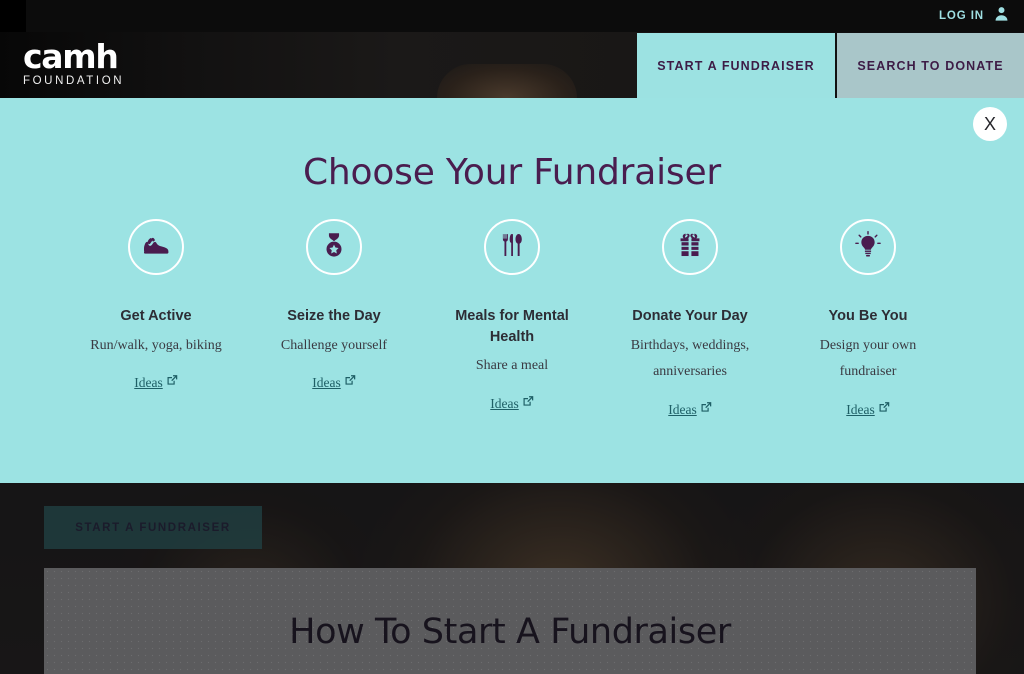  I want to click on card-title: Meals for Mental Health, so click(512, 326).